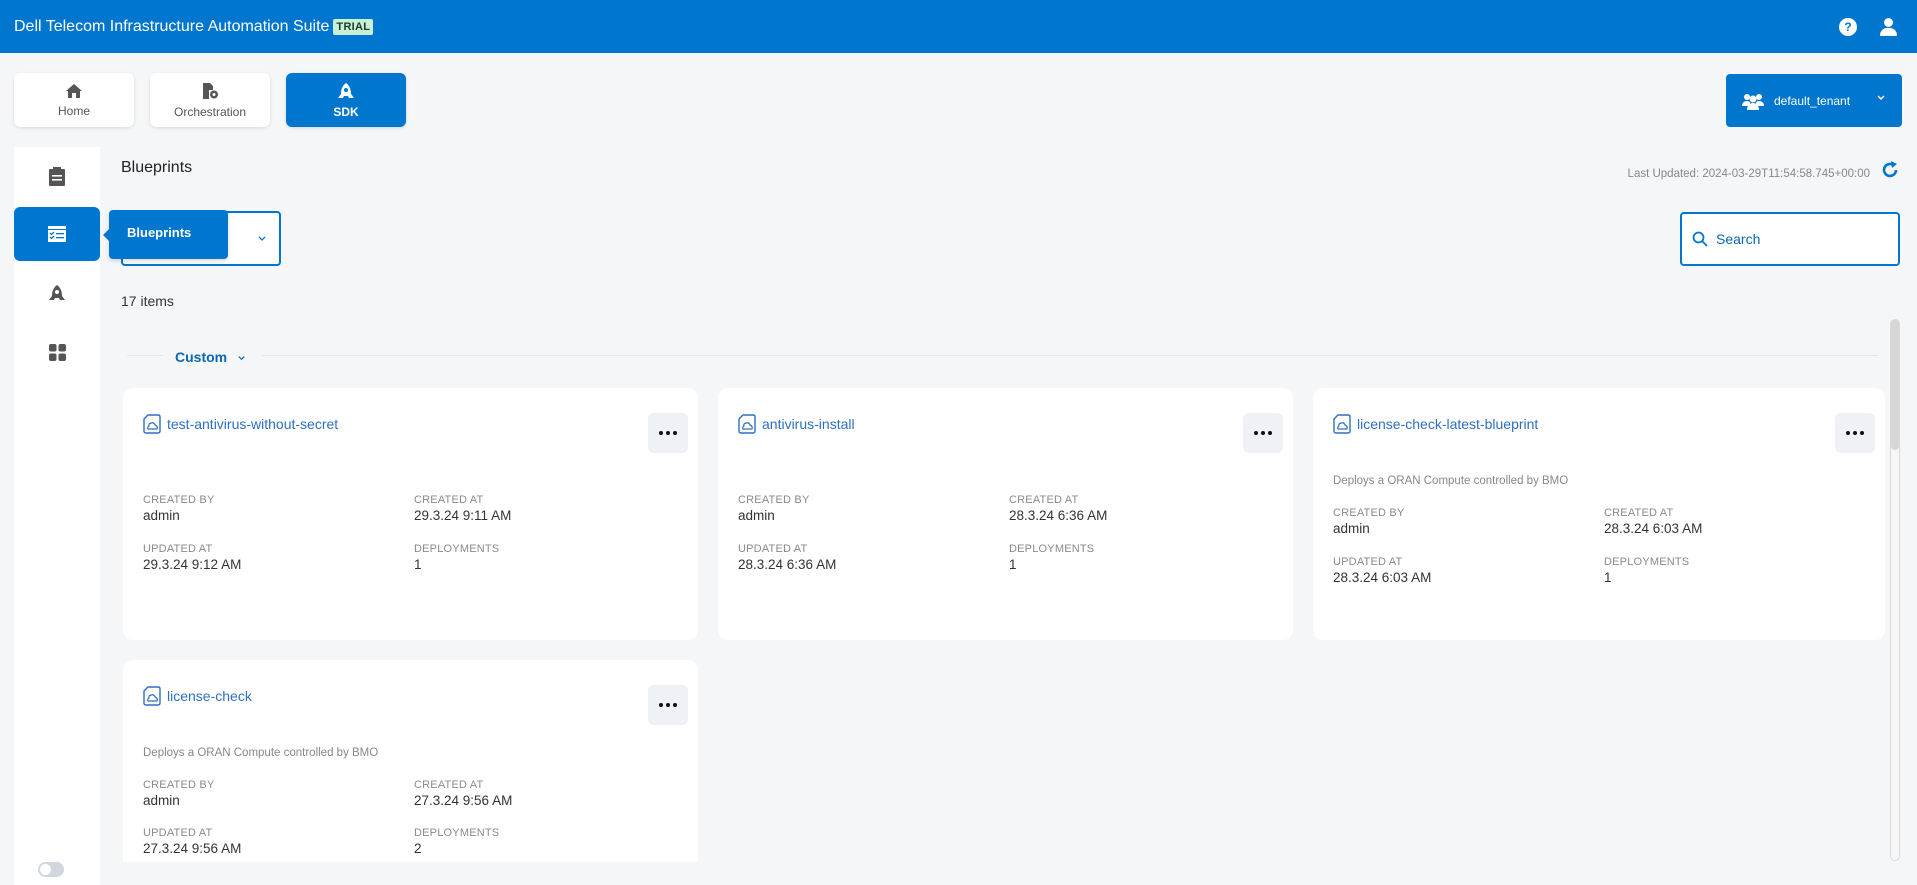  I want to click on blueprint-name: test-antivirus-without-secret, so click(253, 424).